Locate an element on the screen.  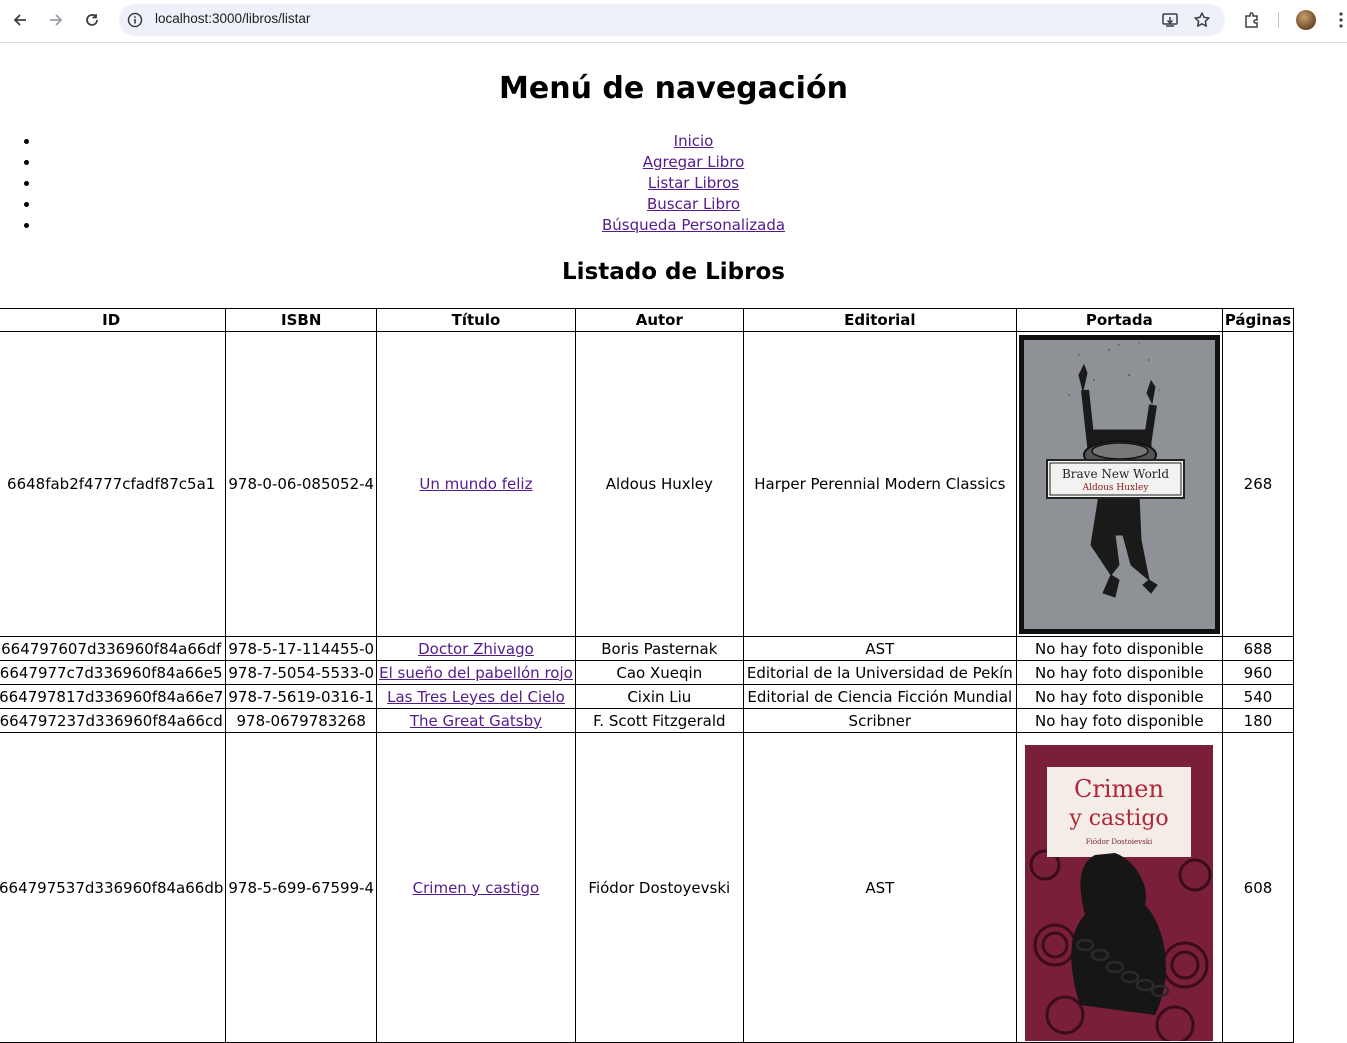
nav-item: Agregar Libro is located at coordinates (693, 162).